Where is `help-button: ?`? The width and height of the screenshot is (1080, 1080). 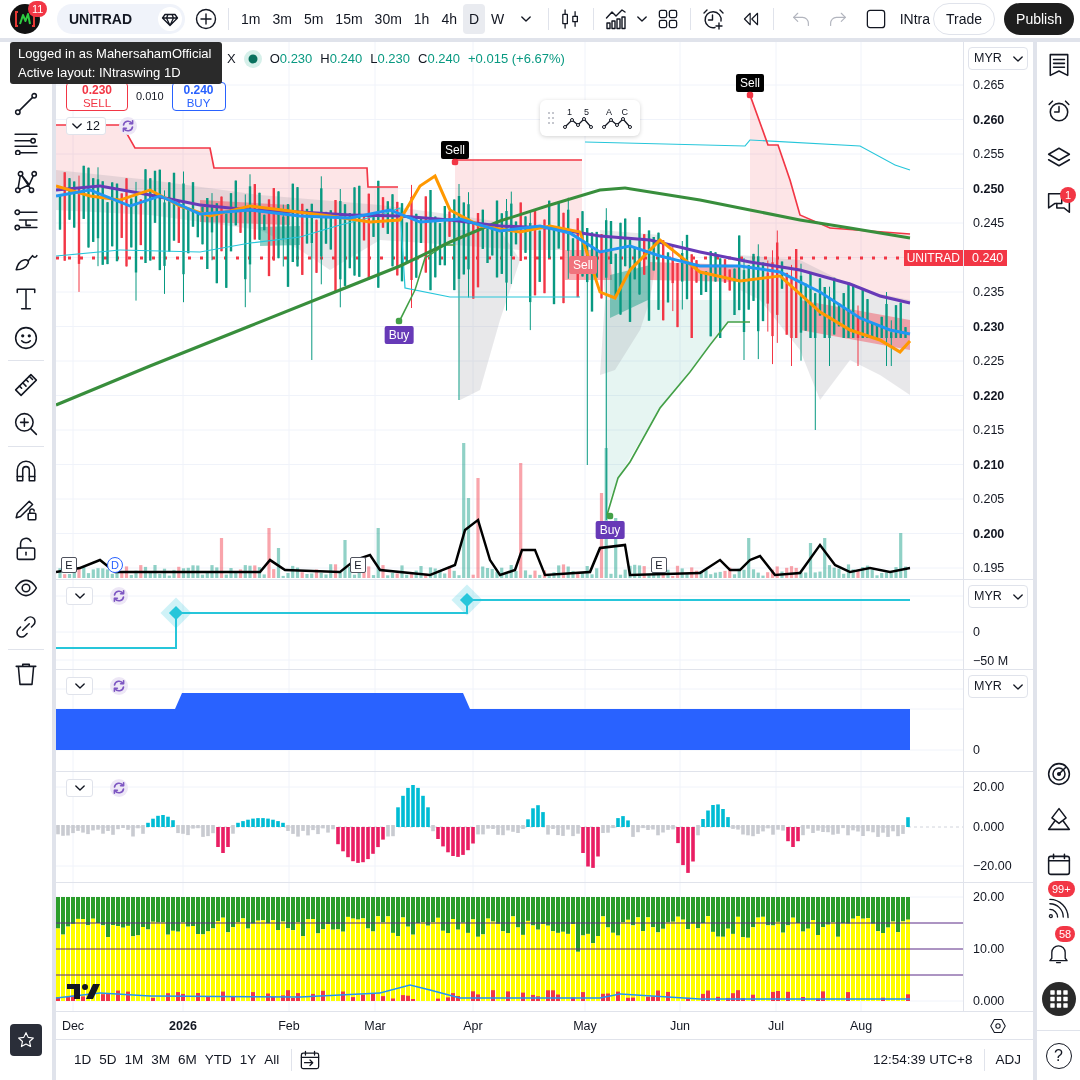
help-button: ? is located at coordinates (1058, 1055).